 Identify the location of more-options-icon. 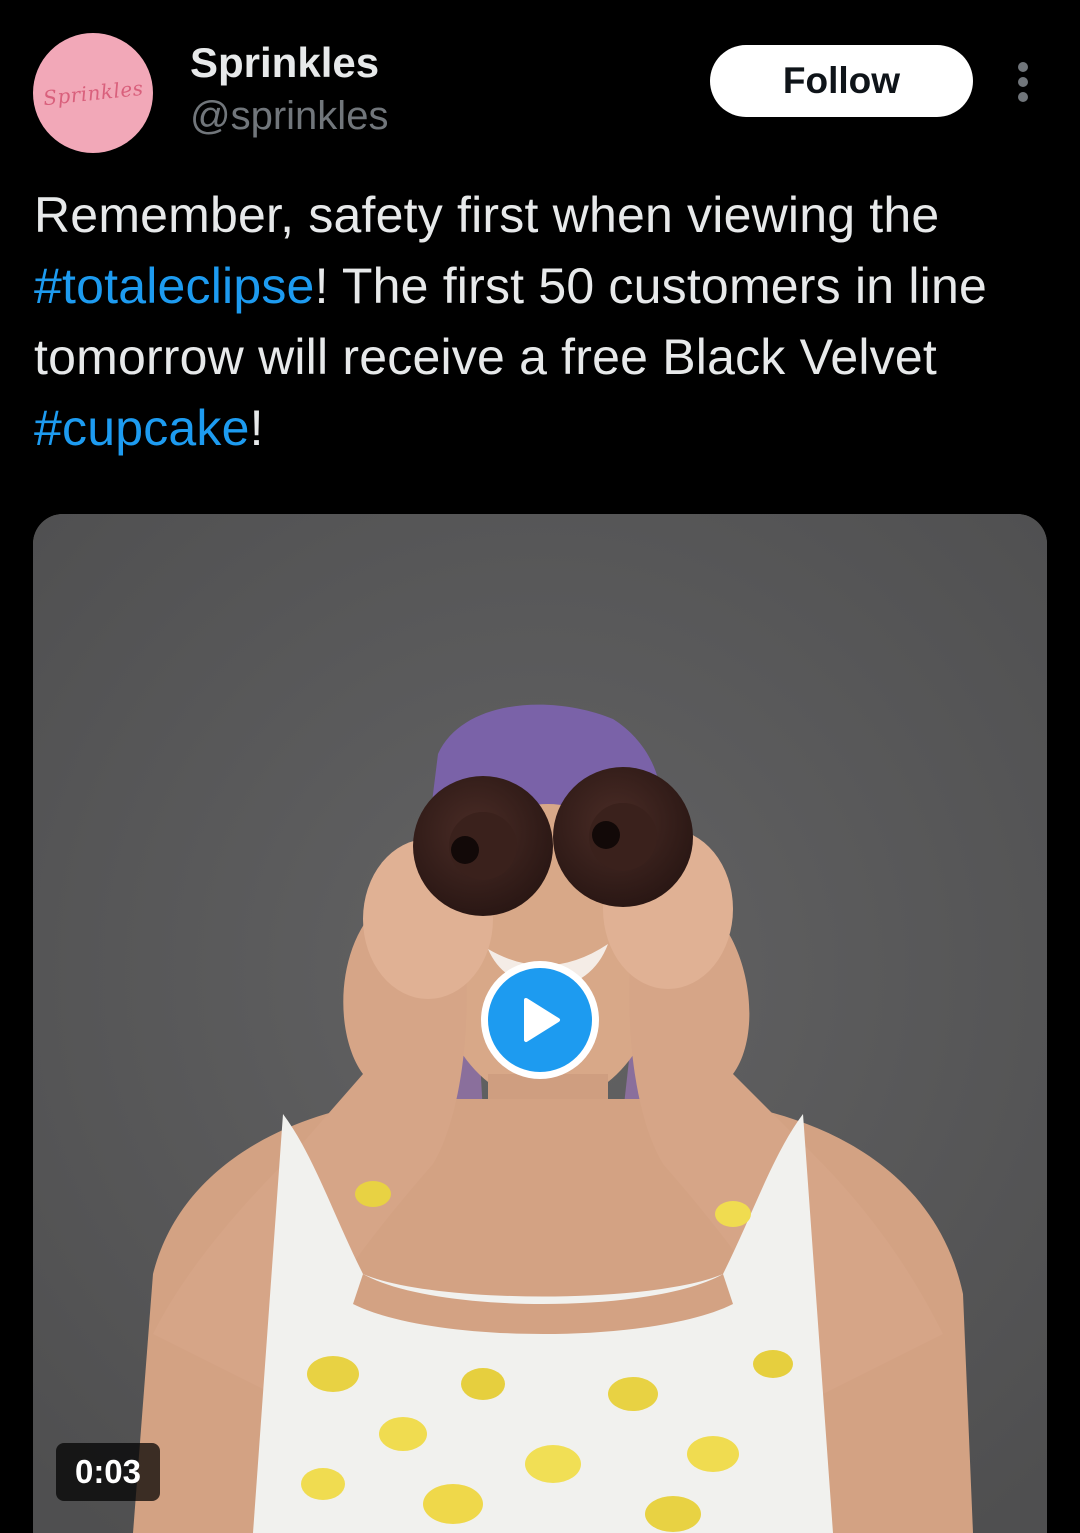
(1023, 82).